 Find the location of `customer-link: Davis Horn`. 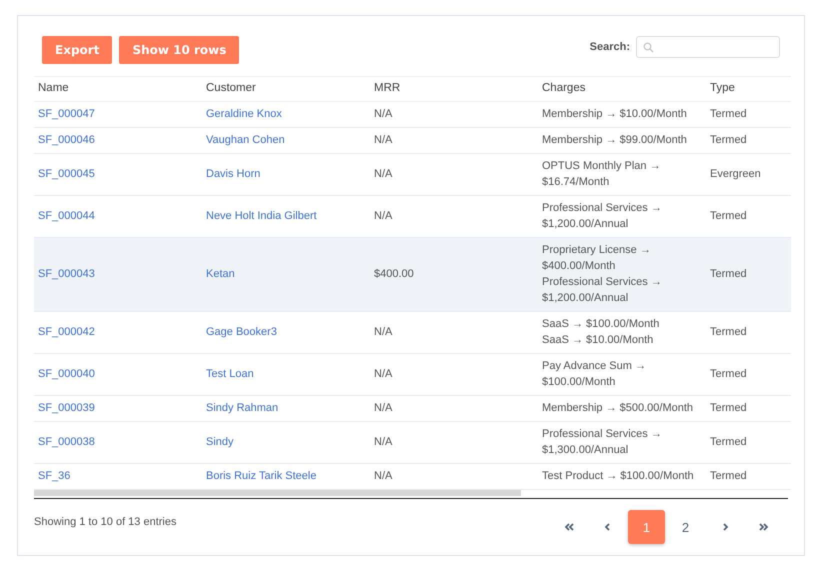

customer-link: Davis Horn is located at coordinates (233, 174).